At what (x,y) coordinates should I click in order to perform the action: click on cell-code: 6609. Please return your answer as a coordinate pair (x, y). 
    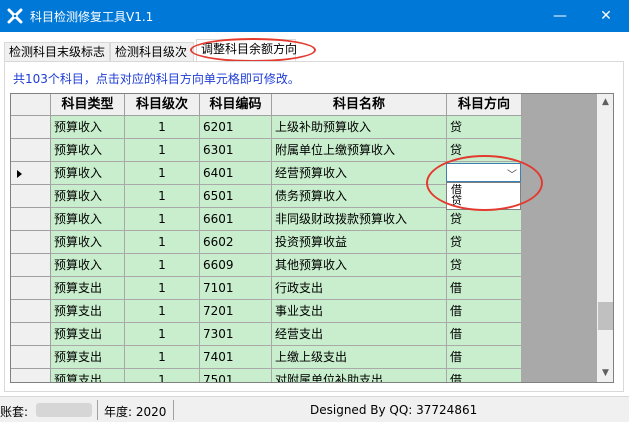
    Looking at the image, I should click on (236, 265).